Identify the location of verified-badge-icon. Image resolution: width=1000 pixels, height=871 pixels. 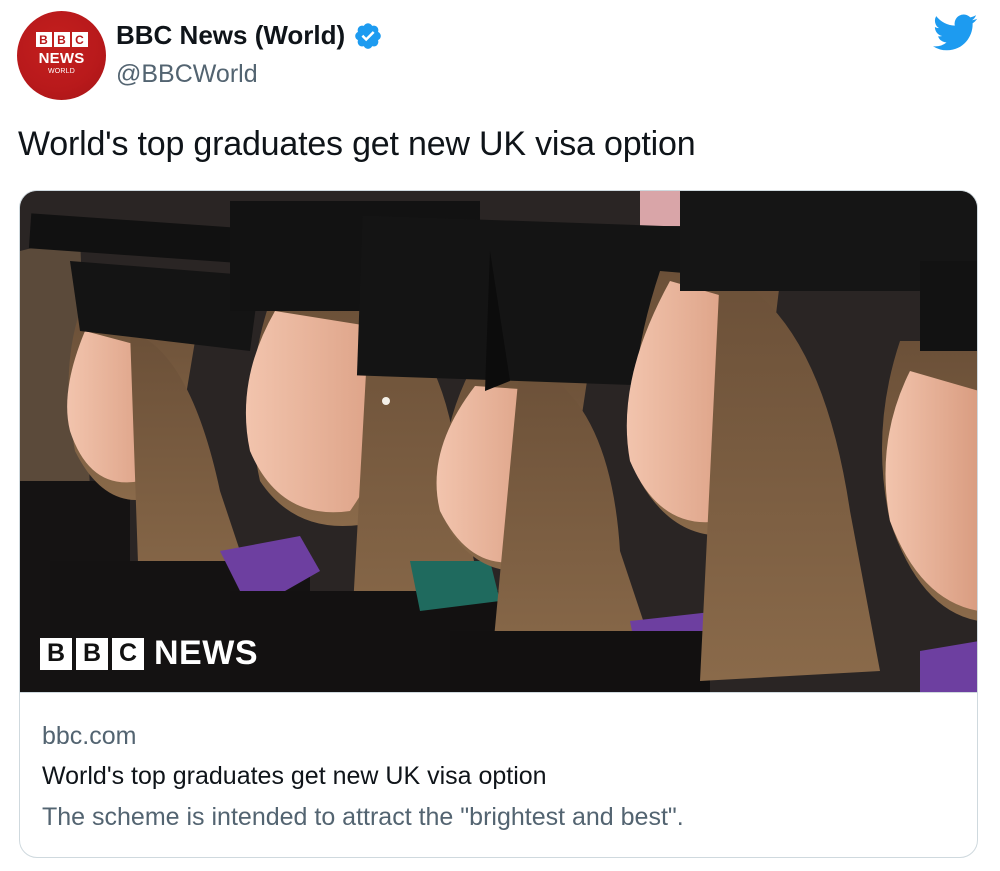
(368, 35).